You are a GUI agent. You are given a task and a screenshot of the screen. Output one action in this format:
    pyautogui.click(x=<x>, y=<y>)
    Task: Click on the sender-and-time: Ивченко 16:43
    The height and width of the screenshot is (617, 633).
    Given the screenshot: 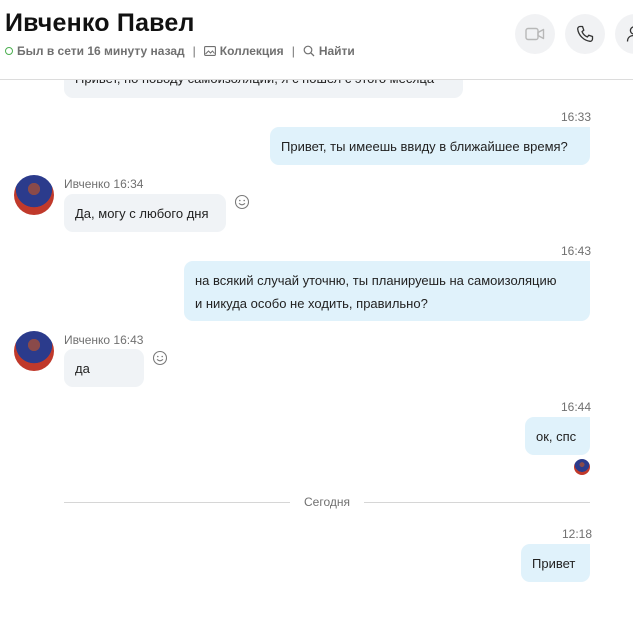 What is the action you would take?
    pyautogui.click(x=104, y=340)
    